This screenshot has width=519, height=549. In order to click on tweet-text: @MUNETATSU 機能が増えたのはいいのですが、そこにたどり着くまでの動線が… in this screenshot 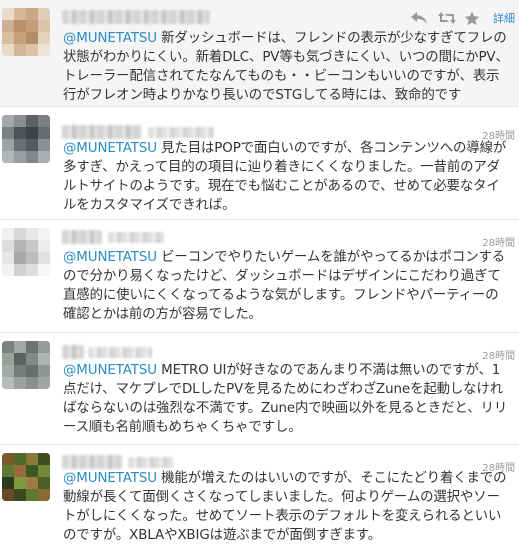, I will do `click(287, 507)`.